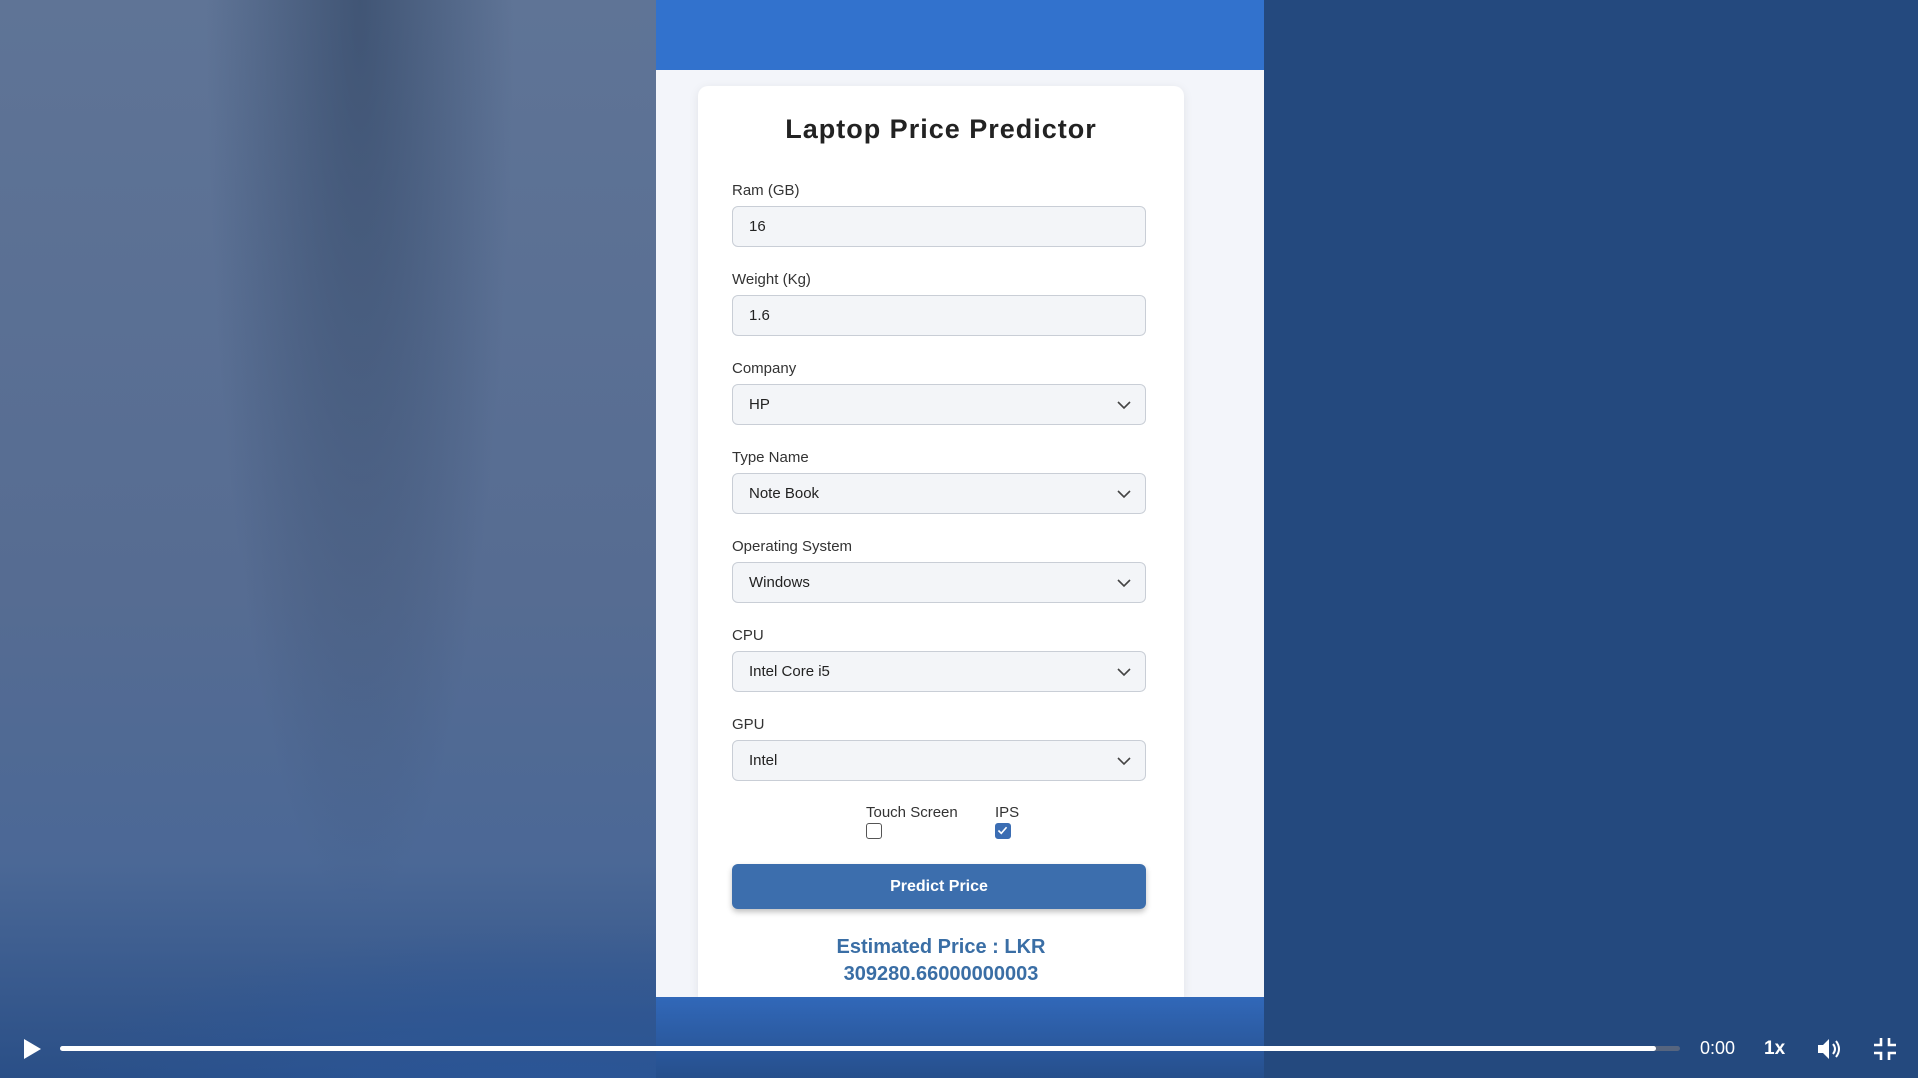 This screenshot has height=1078, width=1918. What do you see at coordinates (939, 493) in the screenshot?
I see `type-name-select: Note Book` at bounding box center [939, 493].